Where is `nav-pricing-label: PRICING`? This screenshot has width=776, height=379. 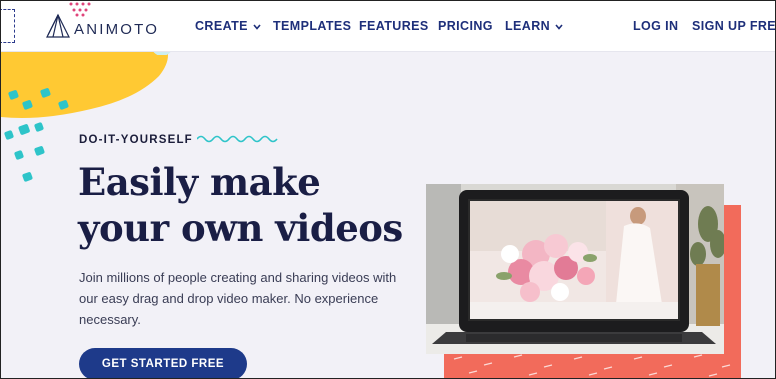
nav-pricing-label: PRICING is located at coordinates (465, 26).